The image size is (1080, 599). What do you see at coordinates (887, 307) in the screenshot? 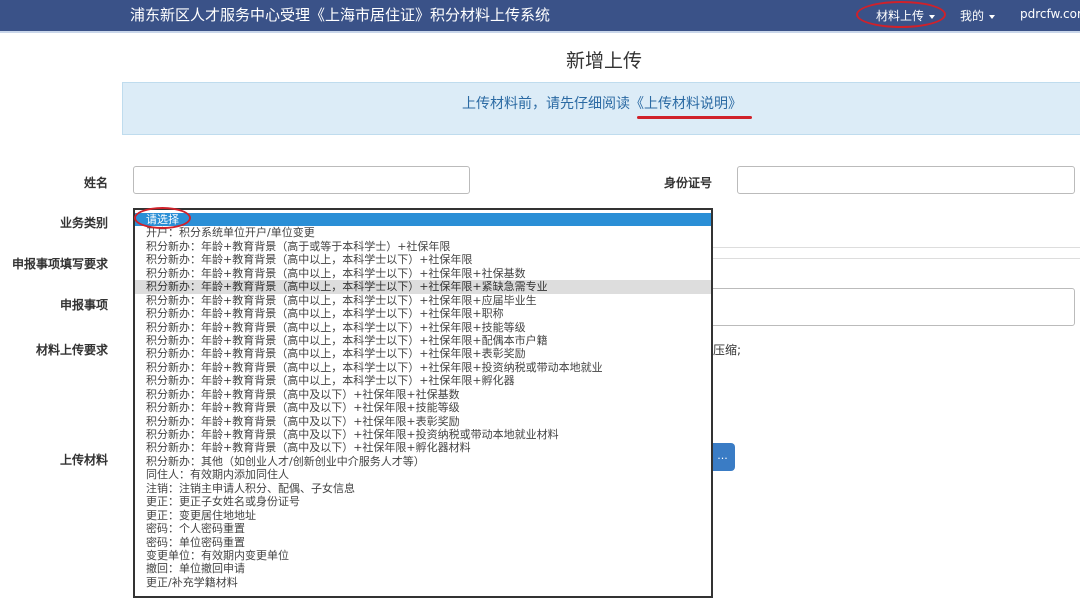
I see `declaration-item-input` at bounding box center [887, 307].